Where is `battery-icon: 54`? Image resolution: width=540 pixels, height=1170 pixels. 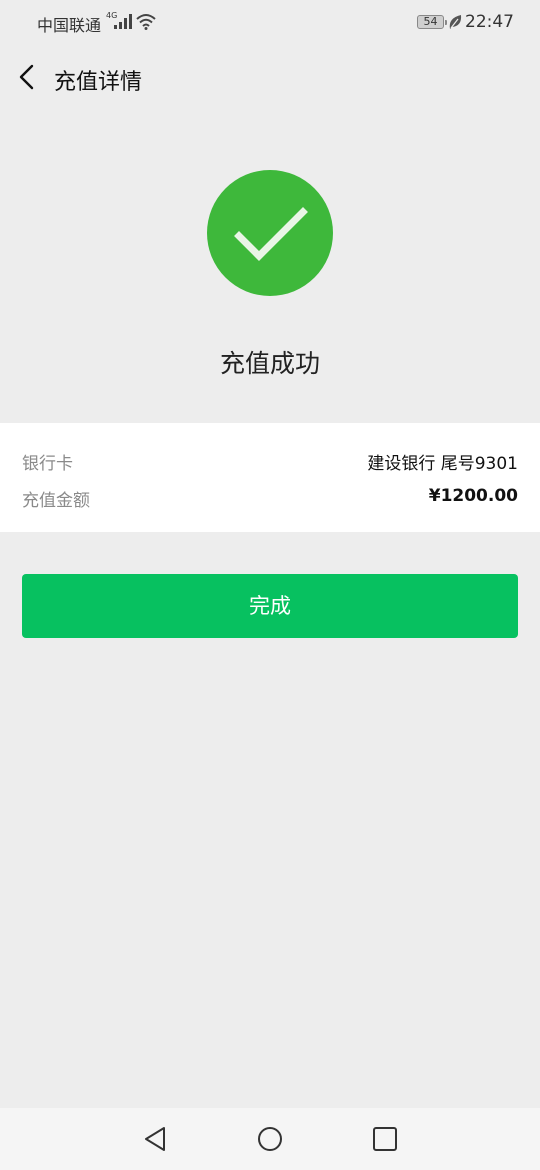
battery-icon: 54 is located at coordinates (432, 22).